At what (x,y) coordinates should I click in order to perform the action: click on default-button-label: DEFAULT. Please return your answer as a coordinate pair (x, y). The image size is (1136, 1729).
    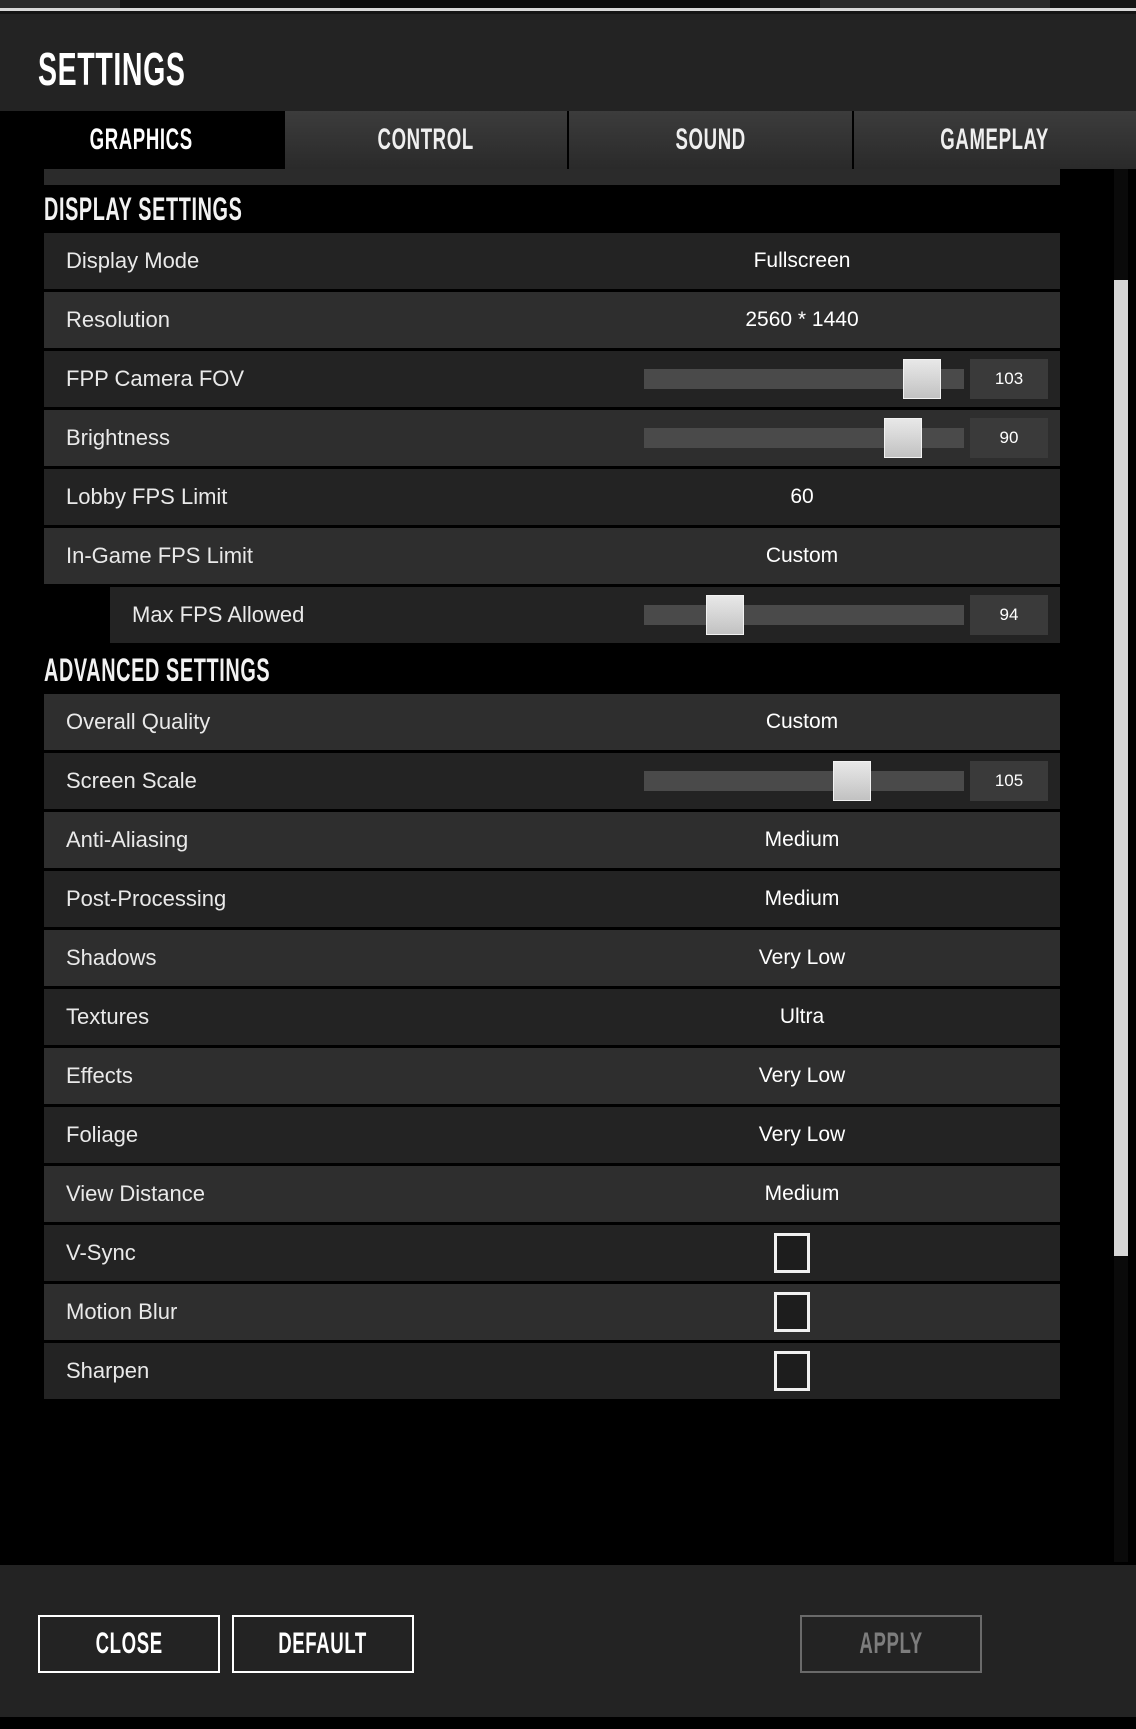
    Looking at the image, I should click on (323, 1643).